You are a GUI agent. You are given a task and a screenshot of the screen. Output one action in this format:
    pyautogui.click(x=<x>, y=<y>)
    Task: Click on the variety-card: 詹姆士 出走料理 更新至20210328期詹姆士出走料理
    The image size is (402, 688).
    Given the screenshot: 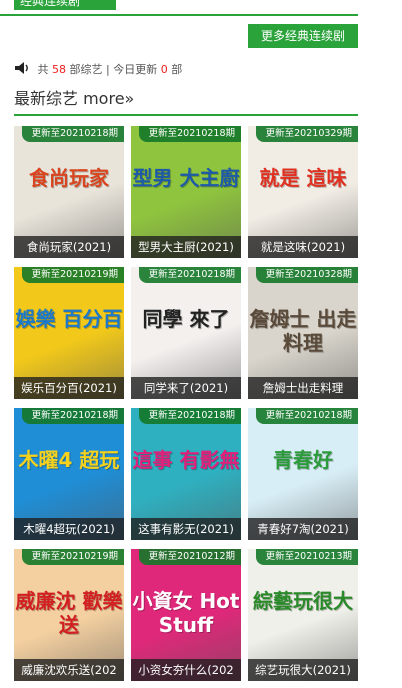 What is the action you would take?
    pyautogui.click(x=303, y=333)
    